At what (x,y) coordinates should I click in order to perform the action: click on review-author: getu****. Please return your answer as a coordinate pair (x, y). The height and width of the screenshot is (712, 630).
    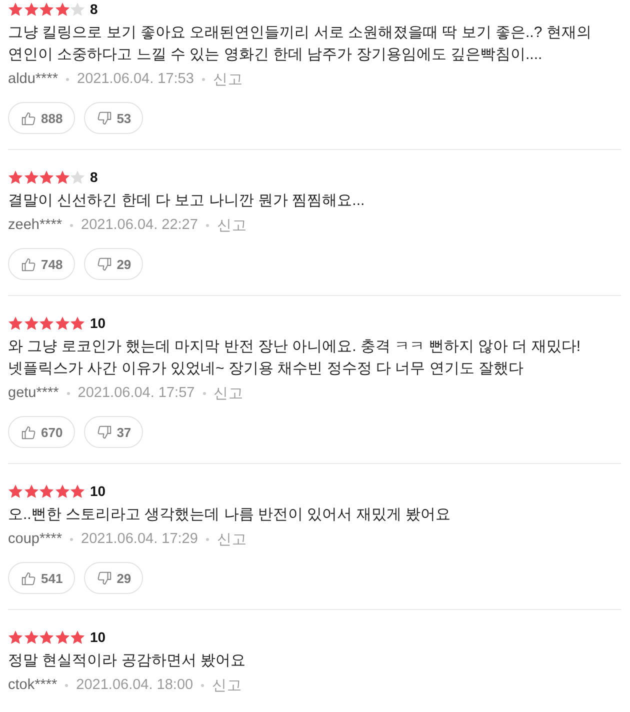
    Looking at the image, I should click on (33, 393).